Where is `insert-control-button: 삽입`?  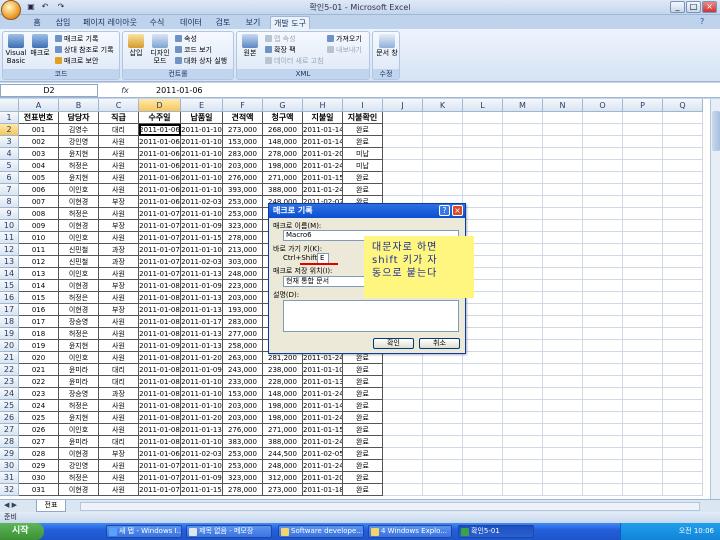
insert-control-button: 삽입 is located at coordinates (136, 52).